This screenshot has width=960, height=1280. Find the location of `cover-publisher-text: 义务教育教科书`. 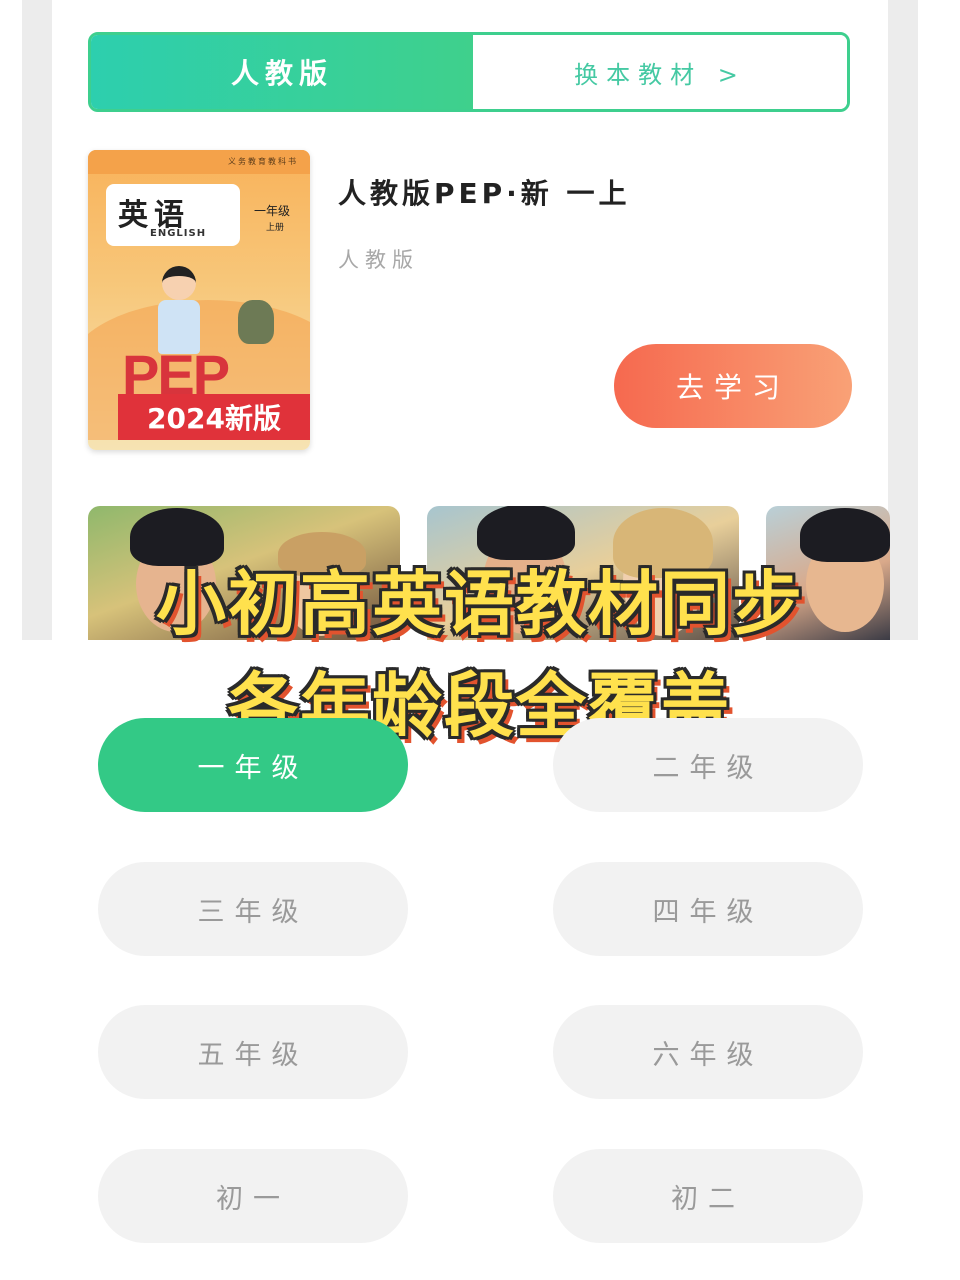

cover-publisher-text: 义务教育教科书 is located at coordinates (263, 161).